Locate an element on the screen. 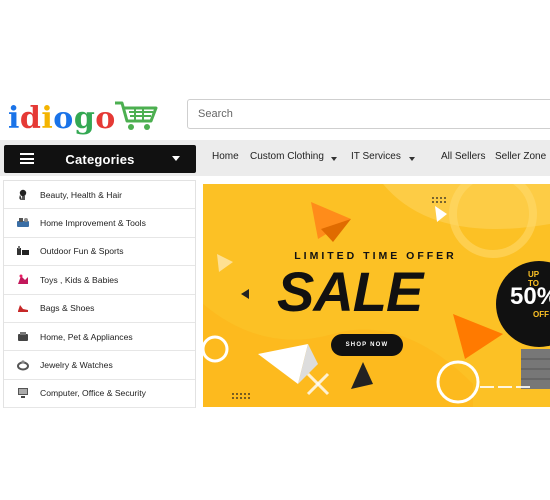  category-item: Home, Pet & Appliances is located at coordinates (99, 337).